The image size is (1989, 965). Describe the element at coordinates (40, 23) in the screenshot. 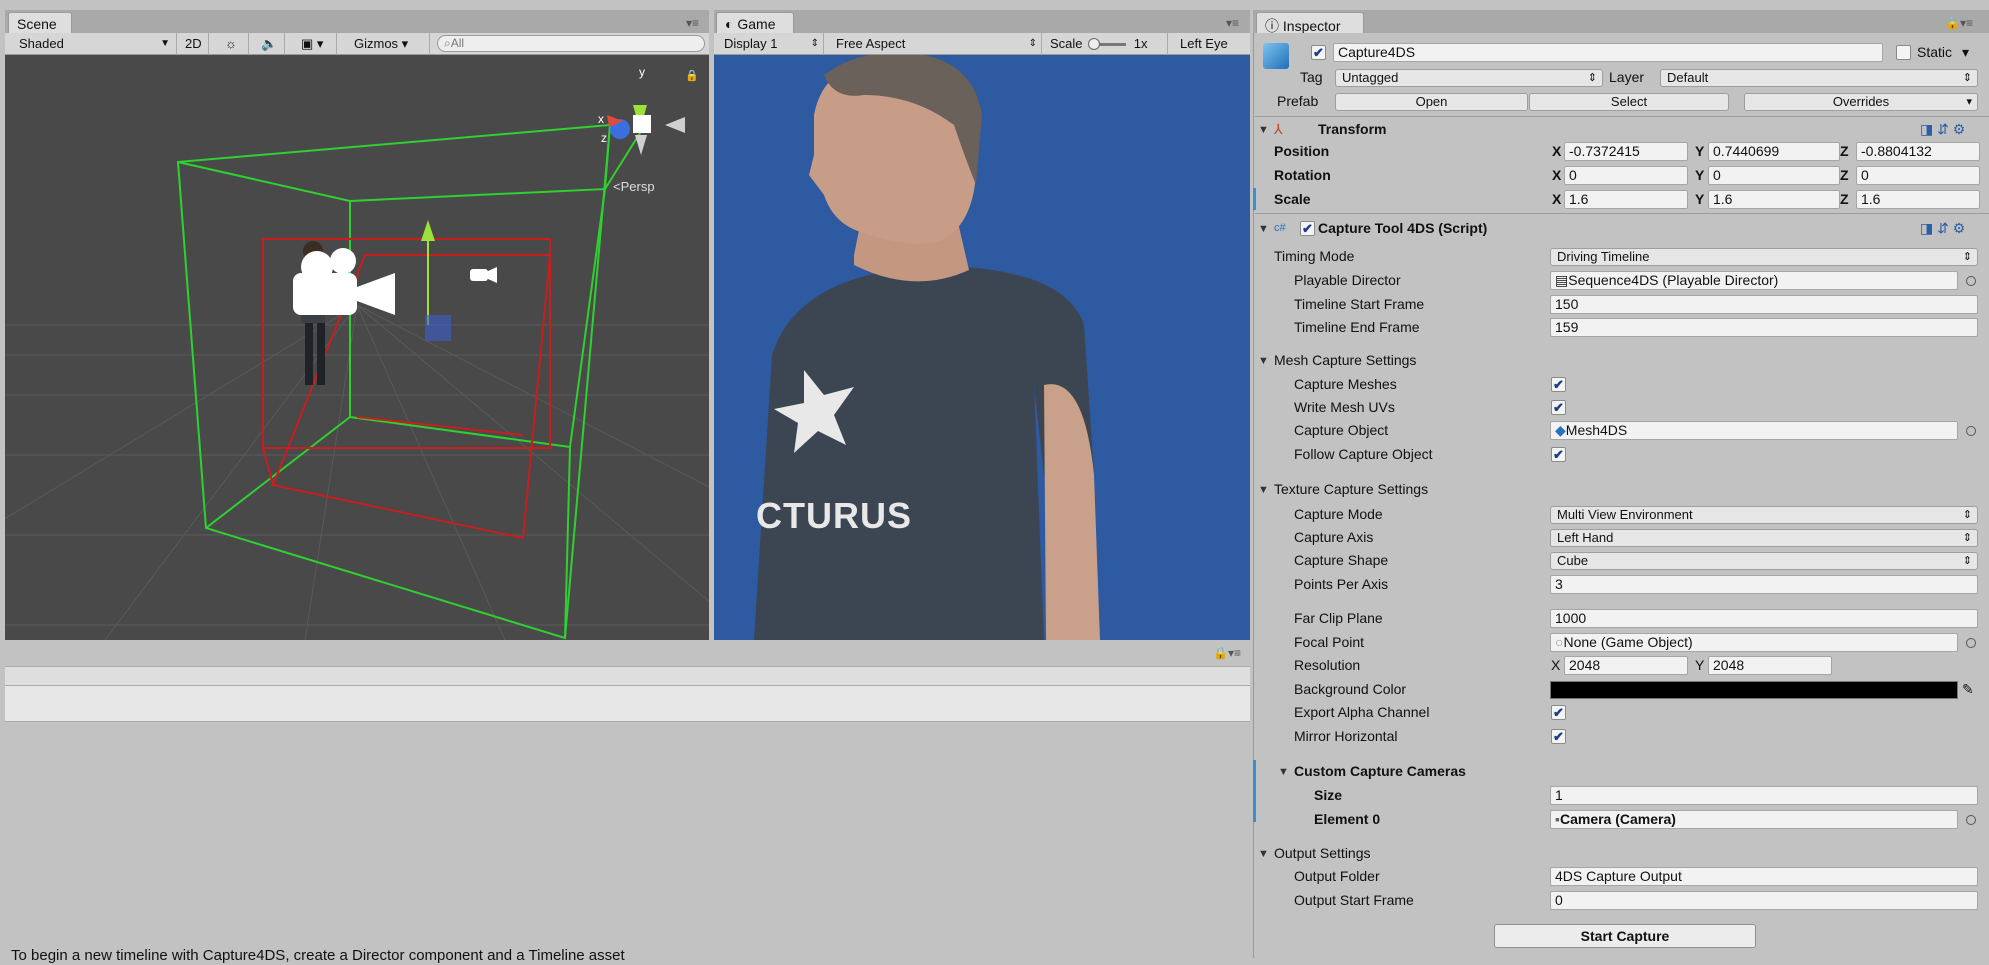

I see `tab-scene: Scene` at that location.